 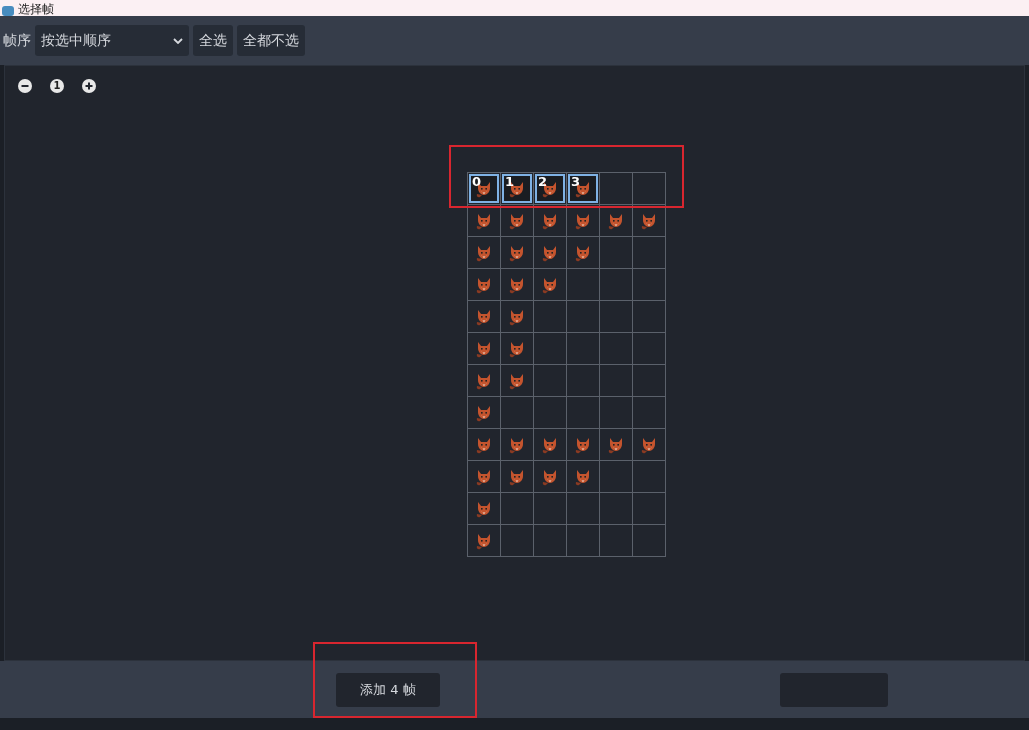 I want to click on plus-icon, so click(x=89, y=86).